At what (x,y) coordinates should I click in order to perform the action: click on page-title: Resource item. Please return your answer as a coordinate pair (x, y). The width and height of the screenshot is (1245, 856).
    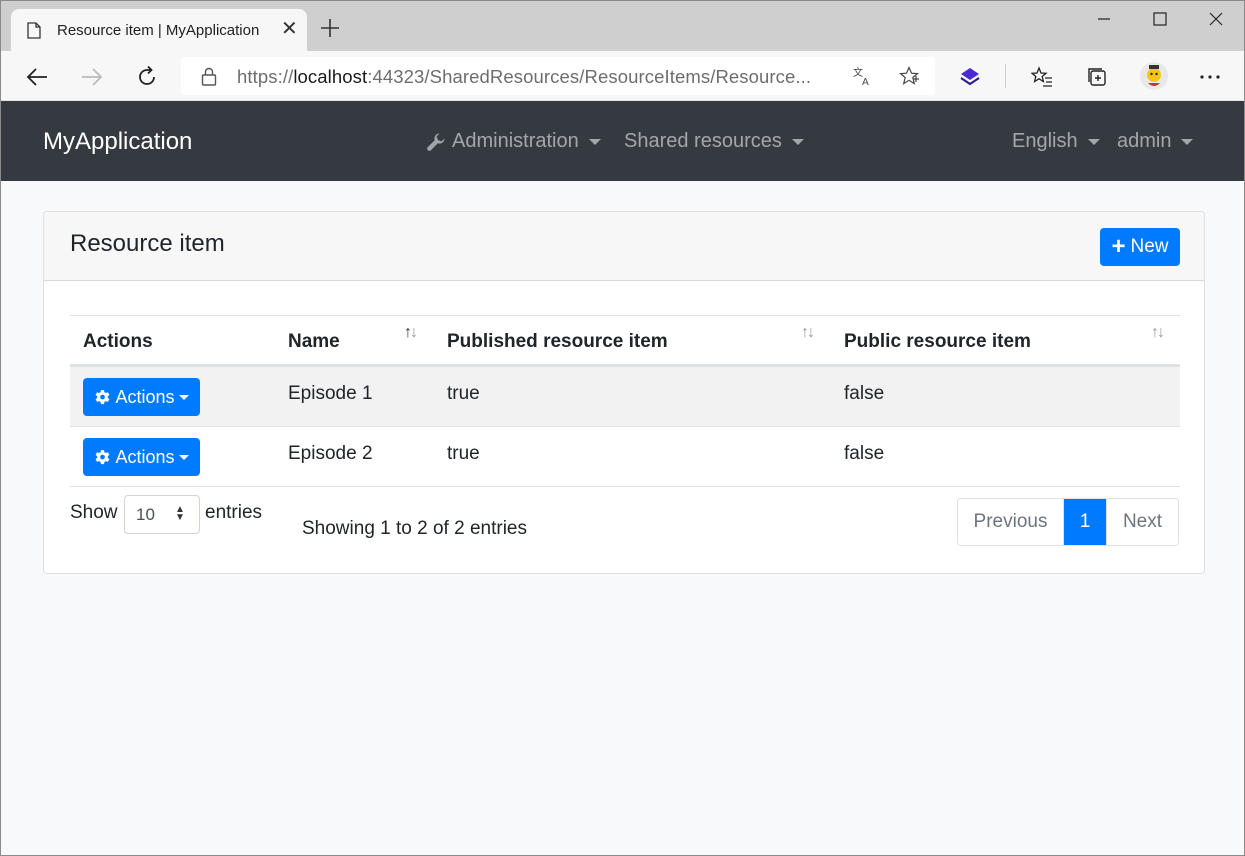
    Looking at the image, I should click on (147, 243).